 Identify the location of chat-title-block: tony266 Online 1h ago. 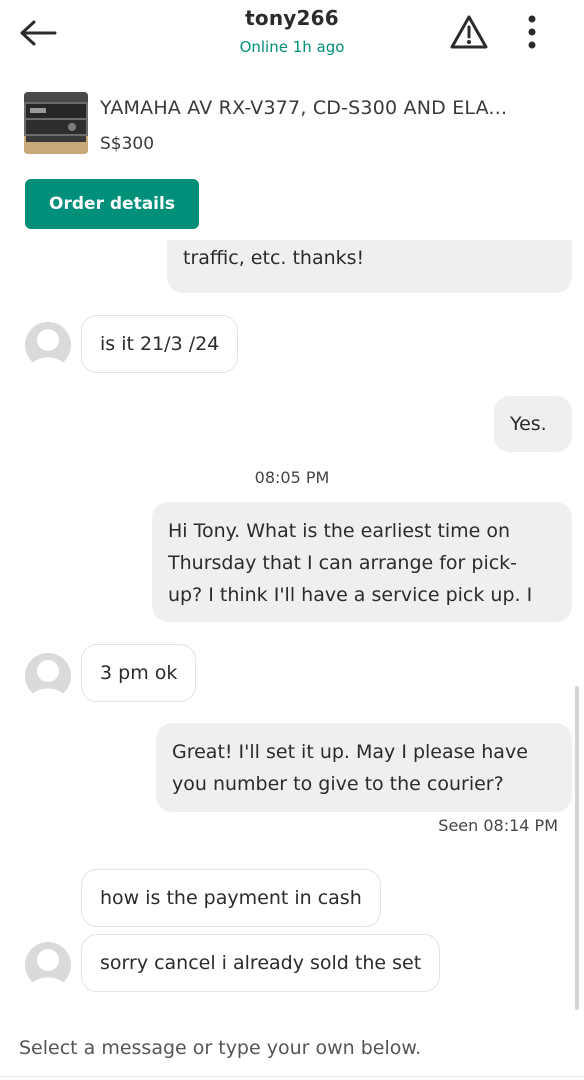
(292, 31).